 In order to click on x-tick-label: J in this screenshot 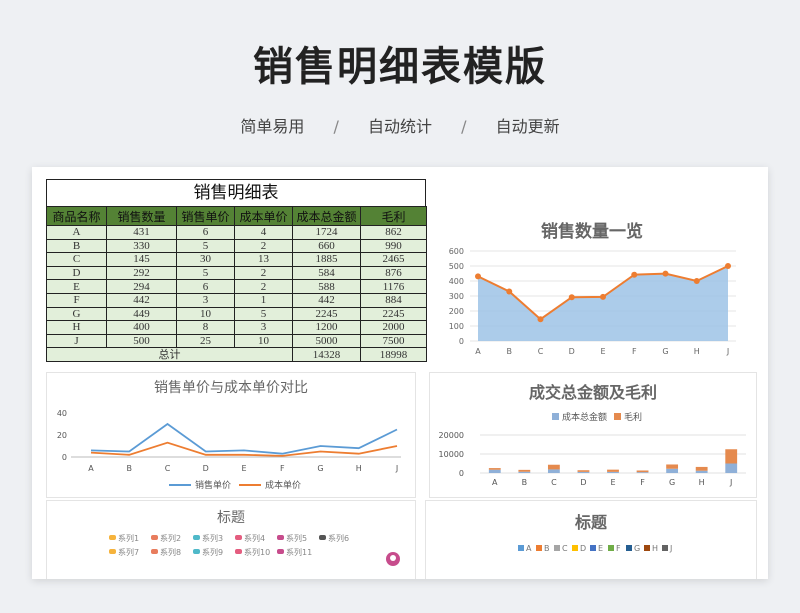, I will do `click(727, 351)`.